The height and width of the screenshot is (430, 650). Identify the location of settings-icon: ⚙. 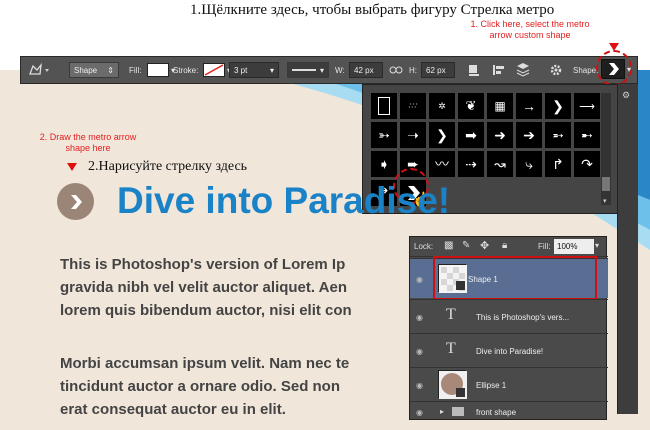
(626, 95).